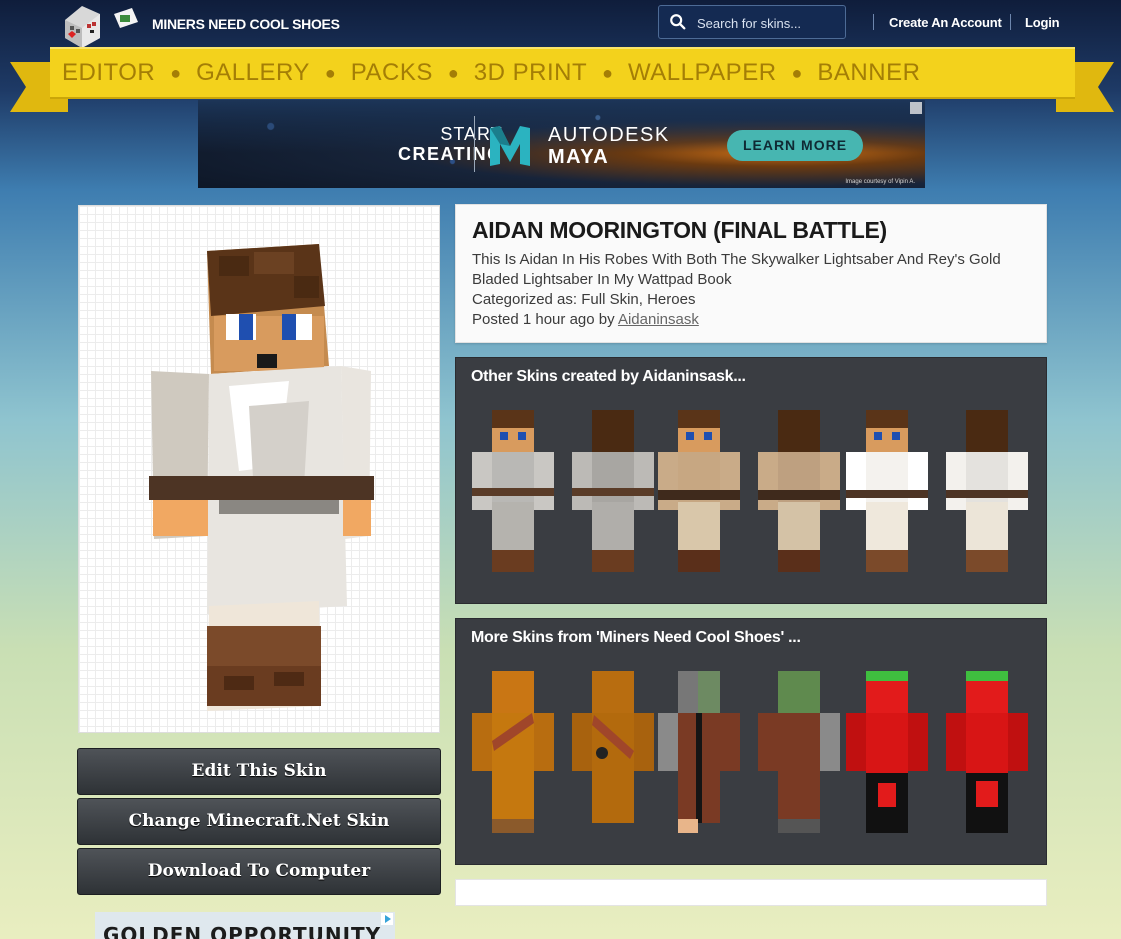 Image resolution: width=1121 pixels, height=939 pixels. What do you see at coordinates (474, 144) in the screenshot?
I see `ad-divider` at bounding box center [474, 144].